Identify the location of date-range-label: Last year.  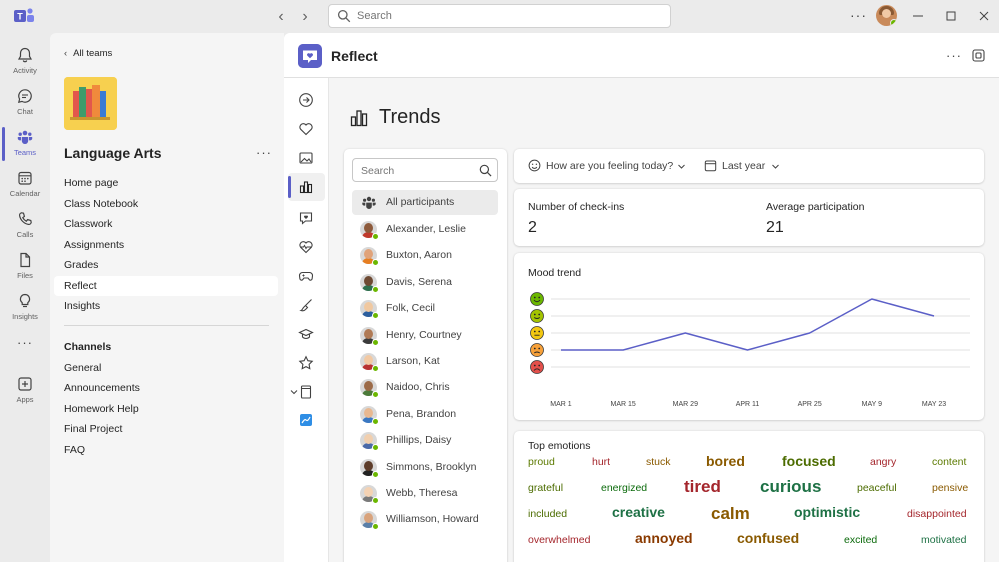
(744, 166).